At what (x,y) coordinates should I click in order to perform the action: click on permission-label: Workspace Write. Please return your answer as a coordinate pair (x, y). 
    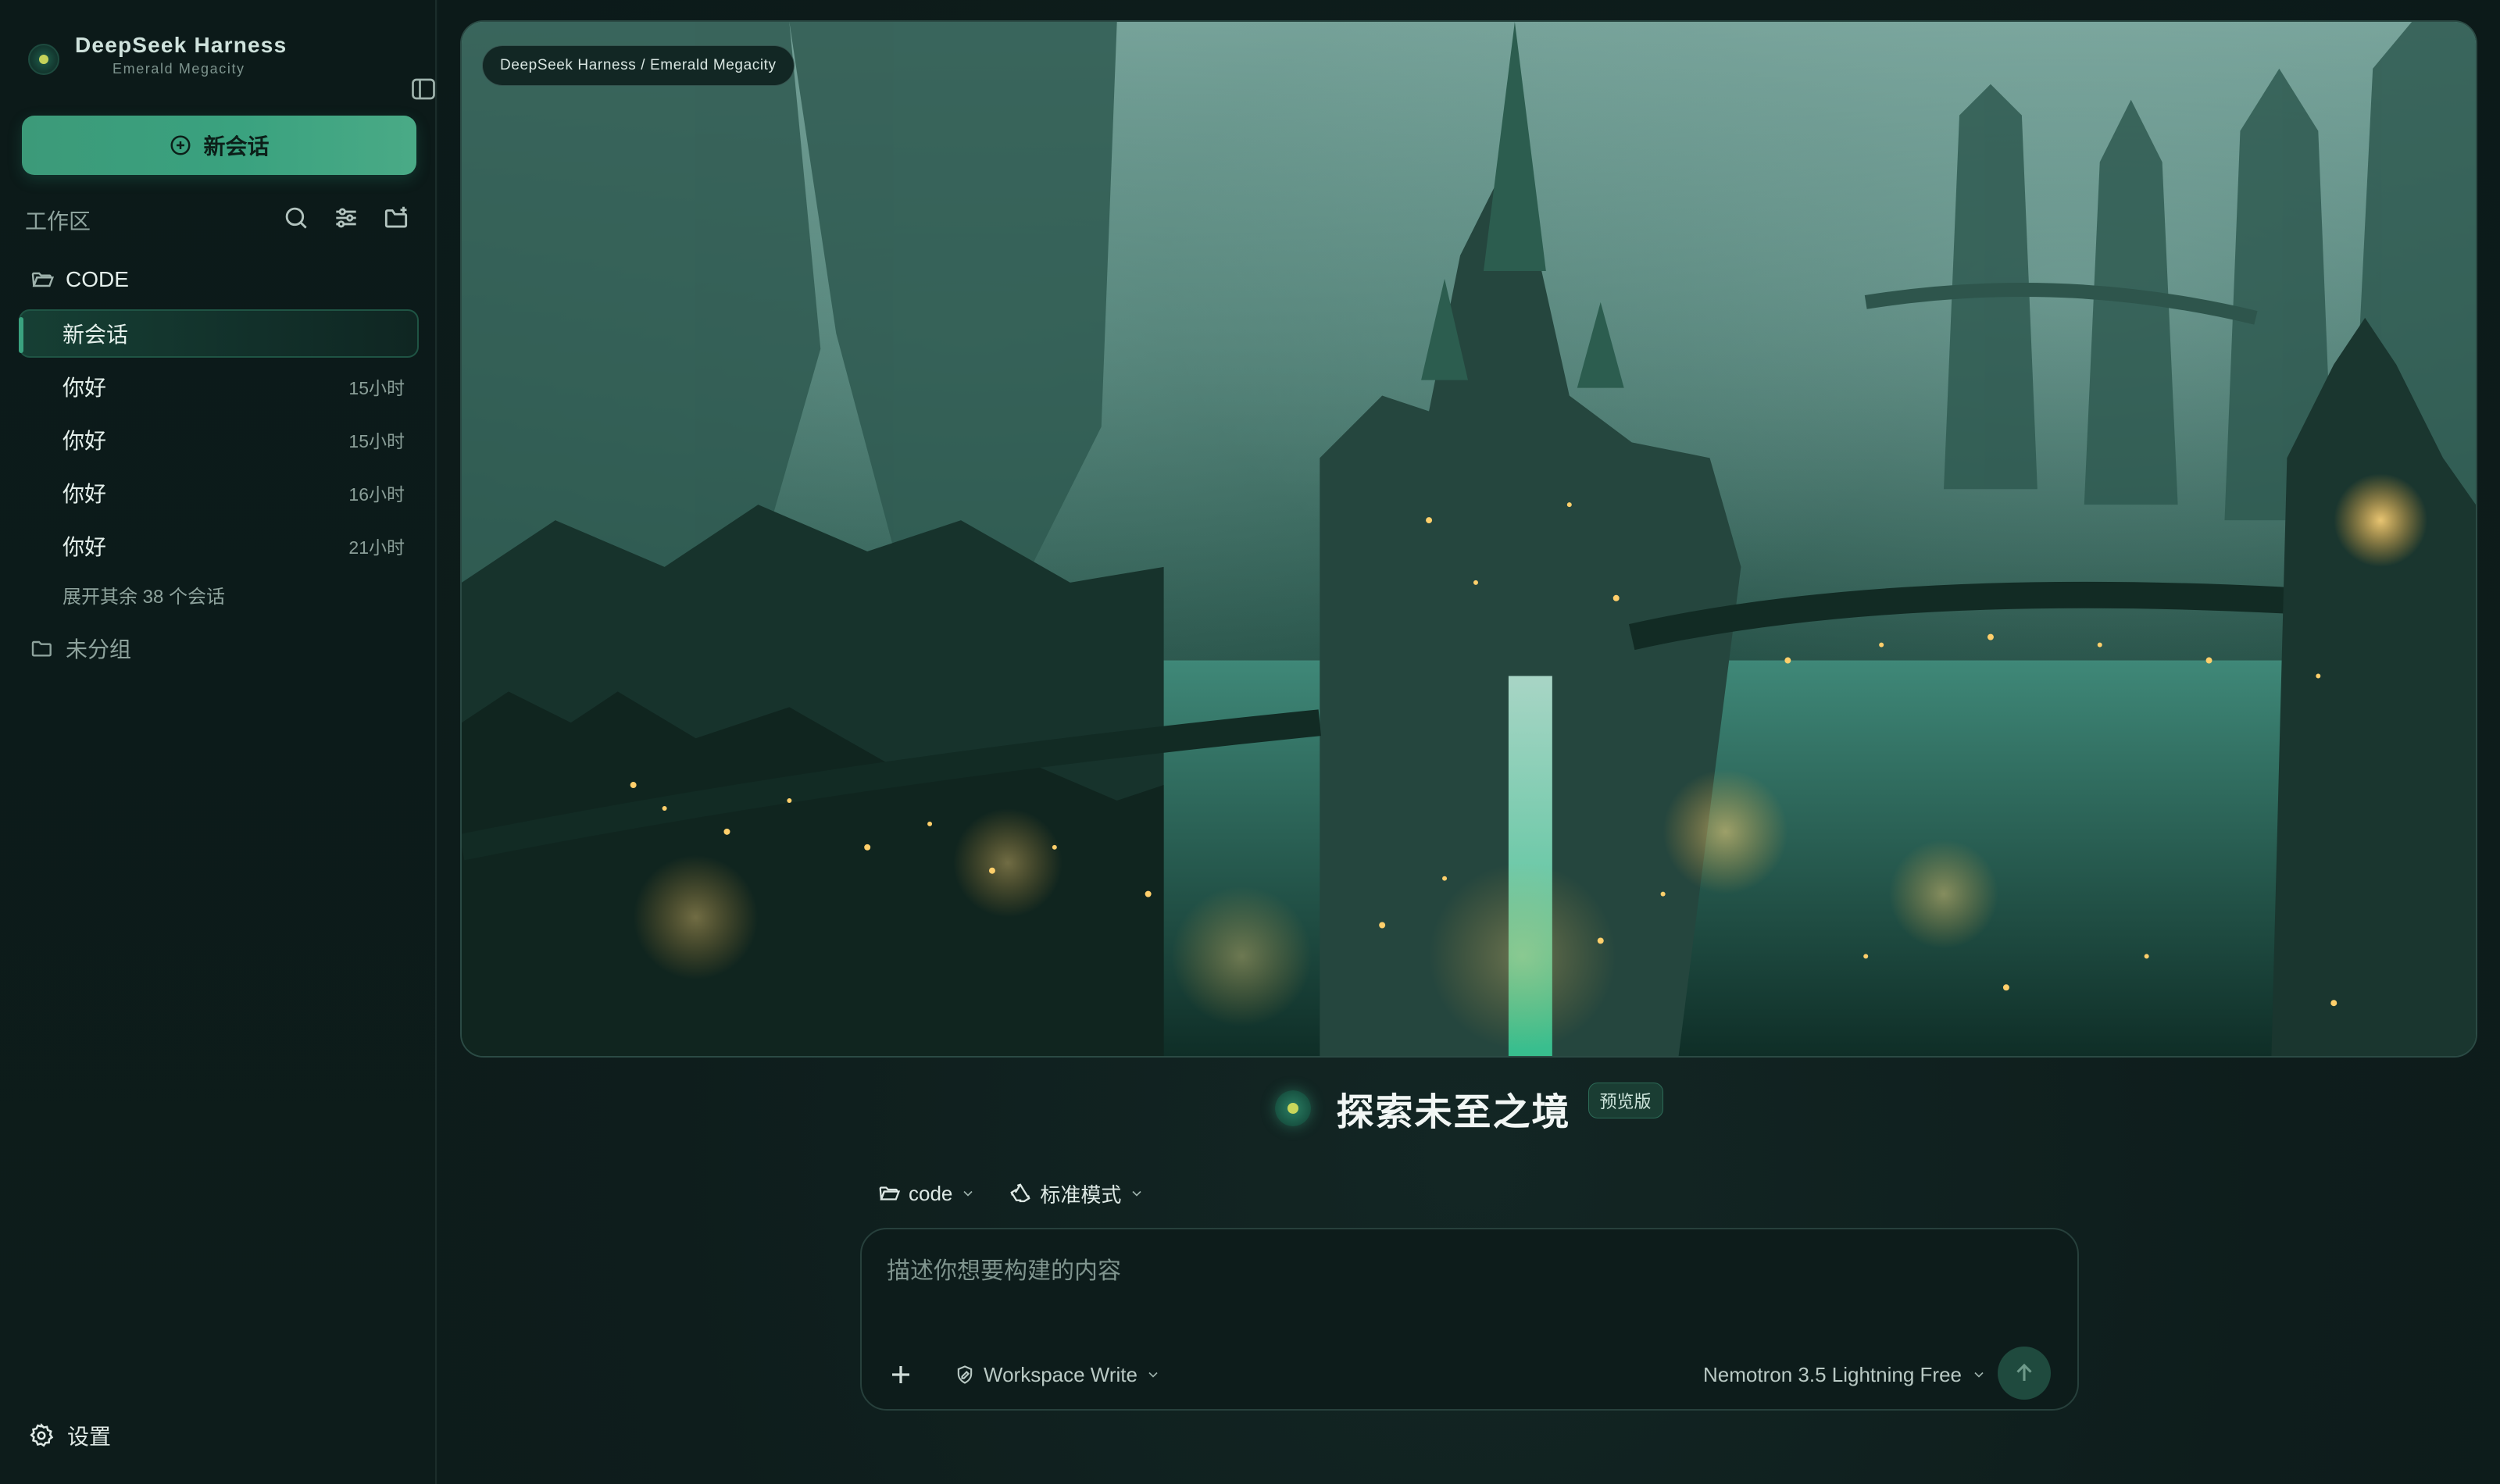
    Looking at the image, I should click on (1061, 1374).